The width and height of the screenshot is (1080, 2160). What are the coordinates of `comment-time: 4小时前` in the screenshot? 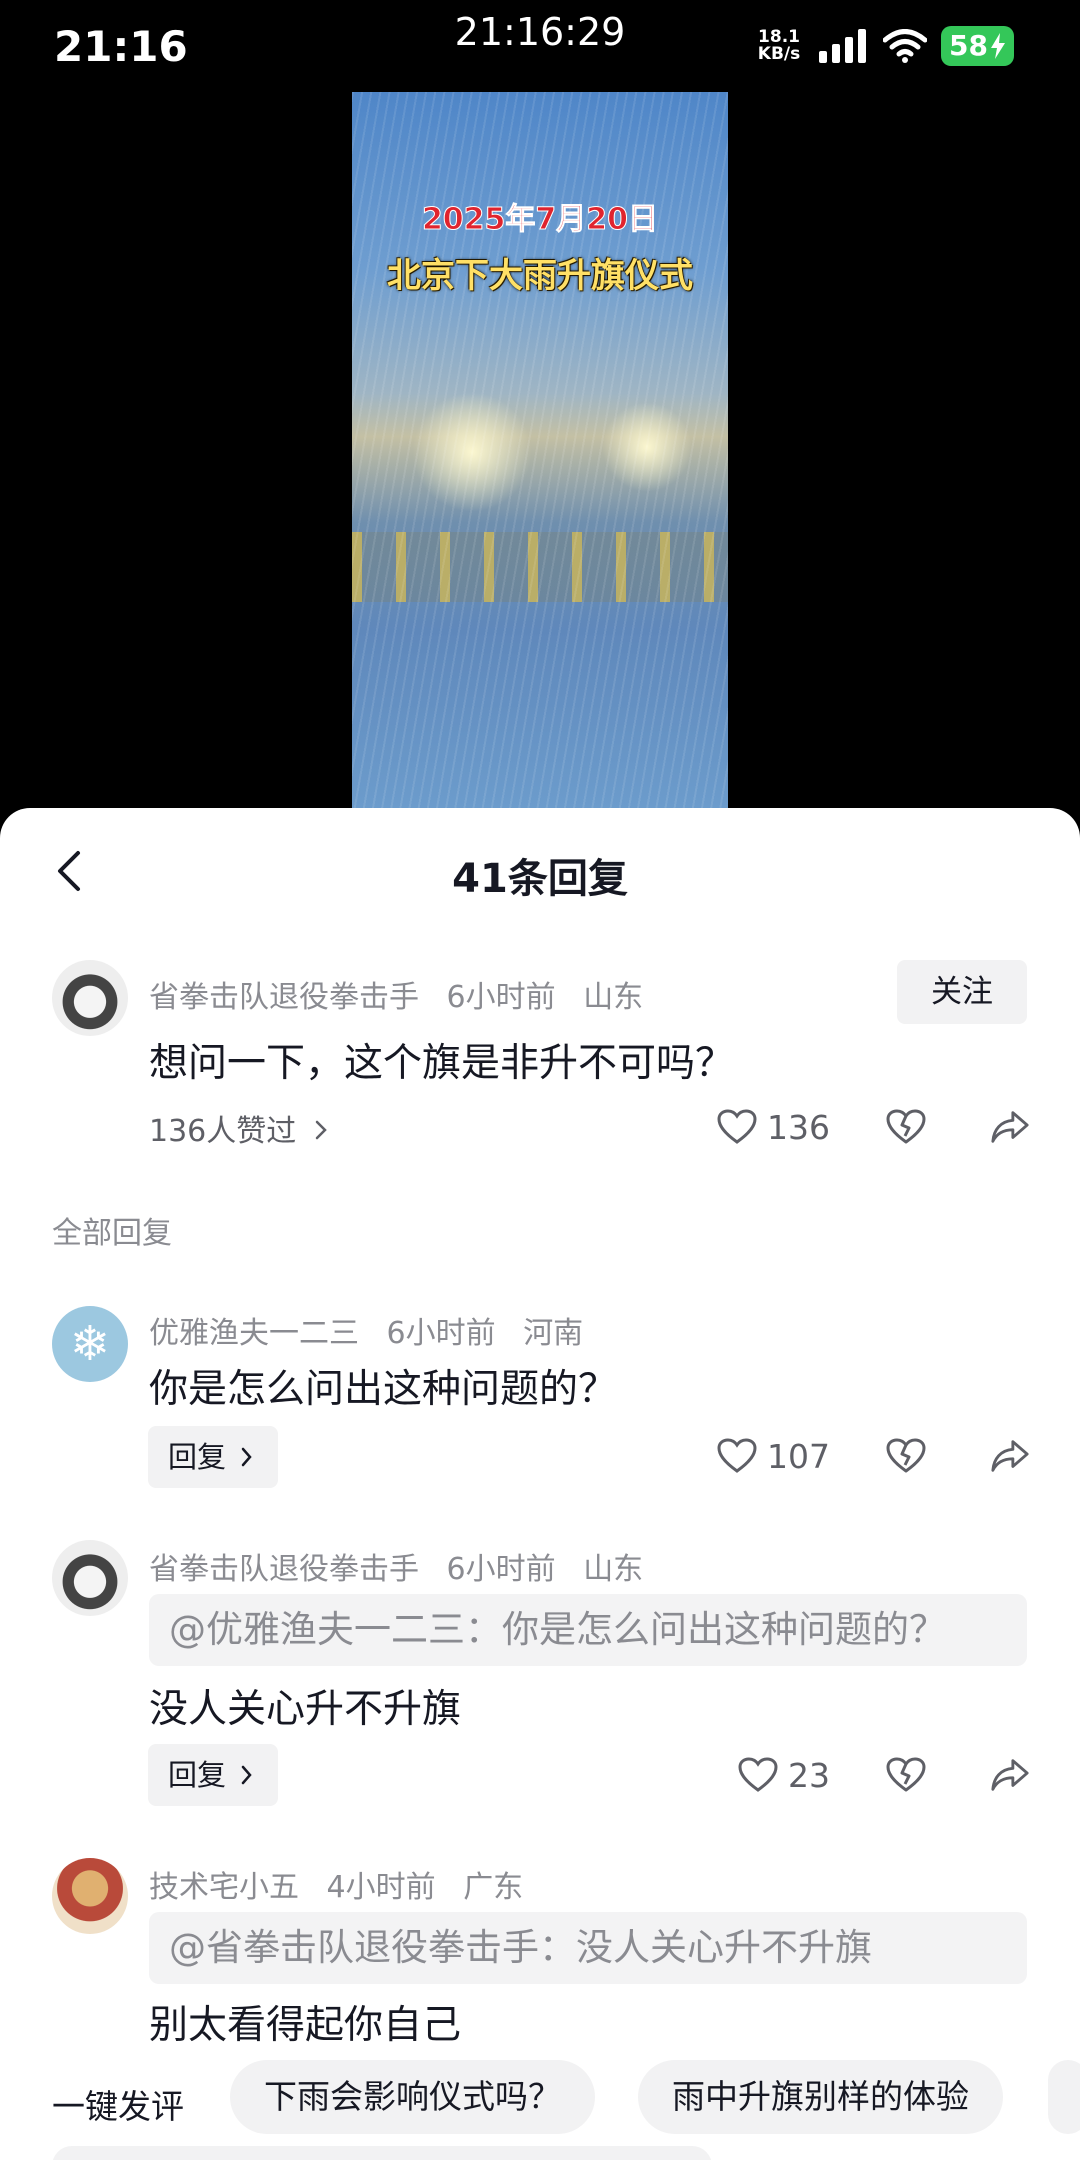 It's located at (381, 1887).